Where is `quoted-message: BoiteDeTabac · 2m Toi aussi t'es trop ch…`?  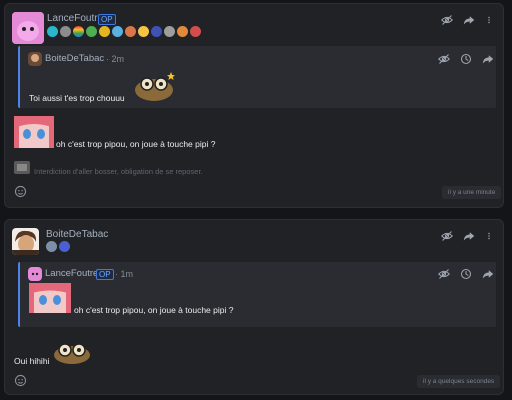
quoted-message: BoiteDeTabac · 2m Toi aussi t'es trop ch… is located at coordinates (257, 77).